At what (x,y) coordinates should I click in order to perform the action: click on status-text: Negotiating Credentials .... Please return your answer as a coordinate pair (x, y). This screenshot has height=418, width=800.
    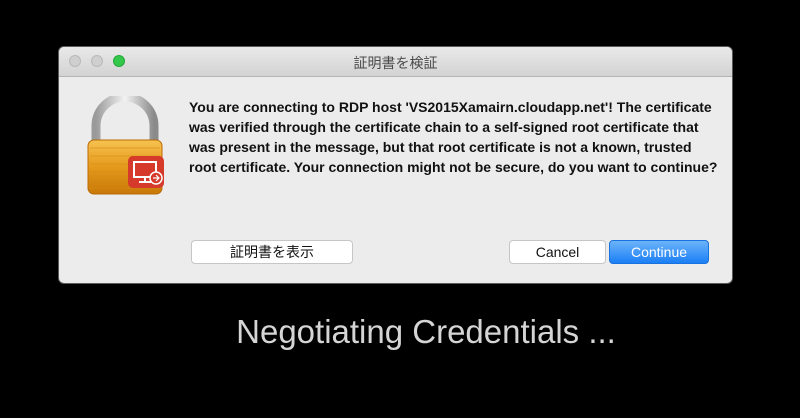
    Looking at the image, I should click on (426, 331).